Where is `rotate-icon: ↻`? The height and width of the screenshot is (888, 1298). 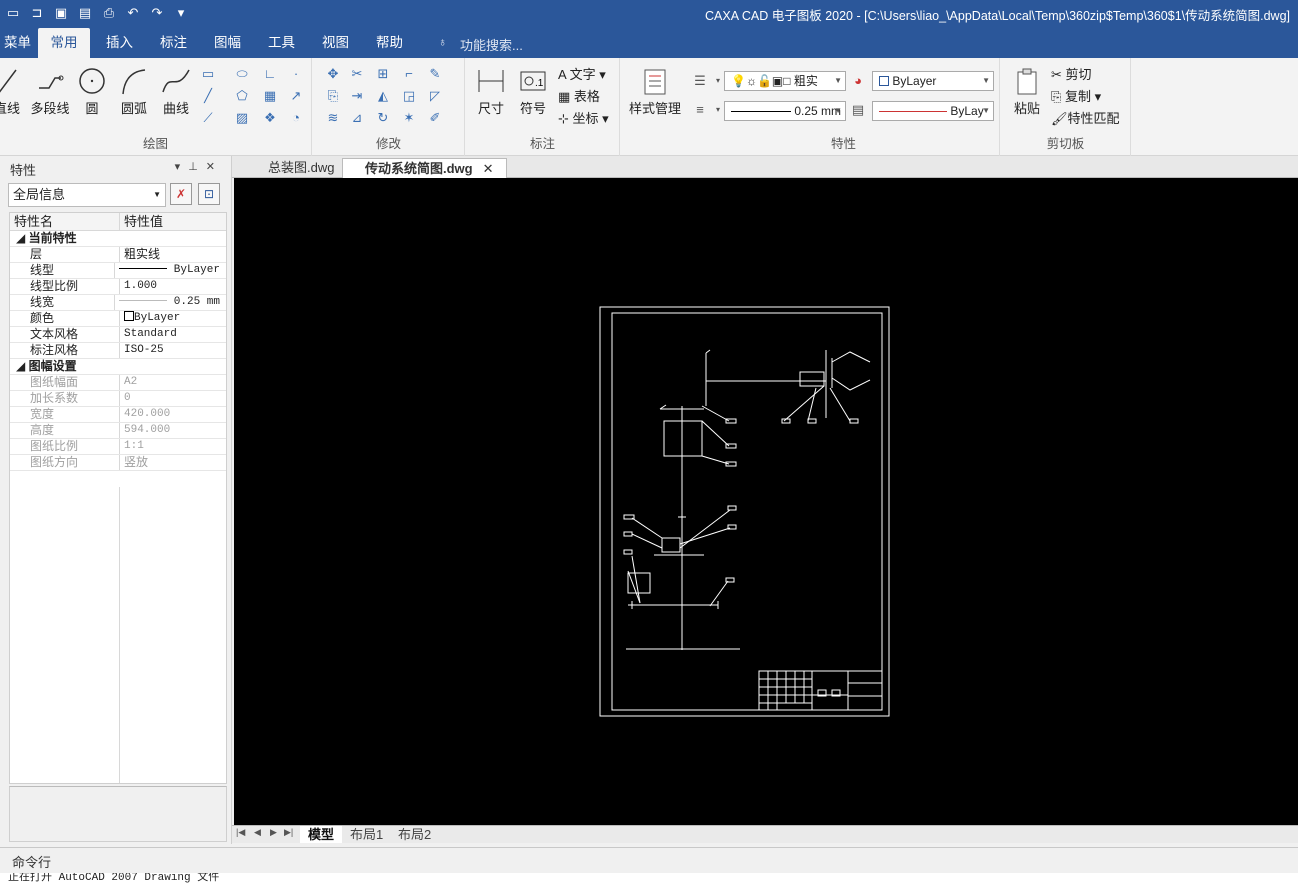
rotate-icon: ↻ is located at coordinates (383, 118).